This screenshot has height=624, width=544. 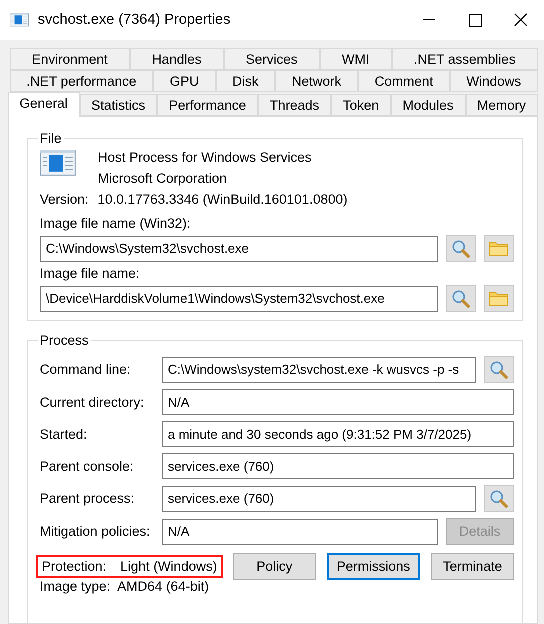 What do you see at coordinates (119, 105) in the screenshot?
I see `tab: Statistics` at bounding box center [119, 105].